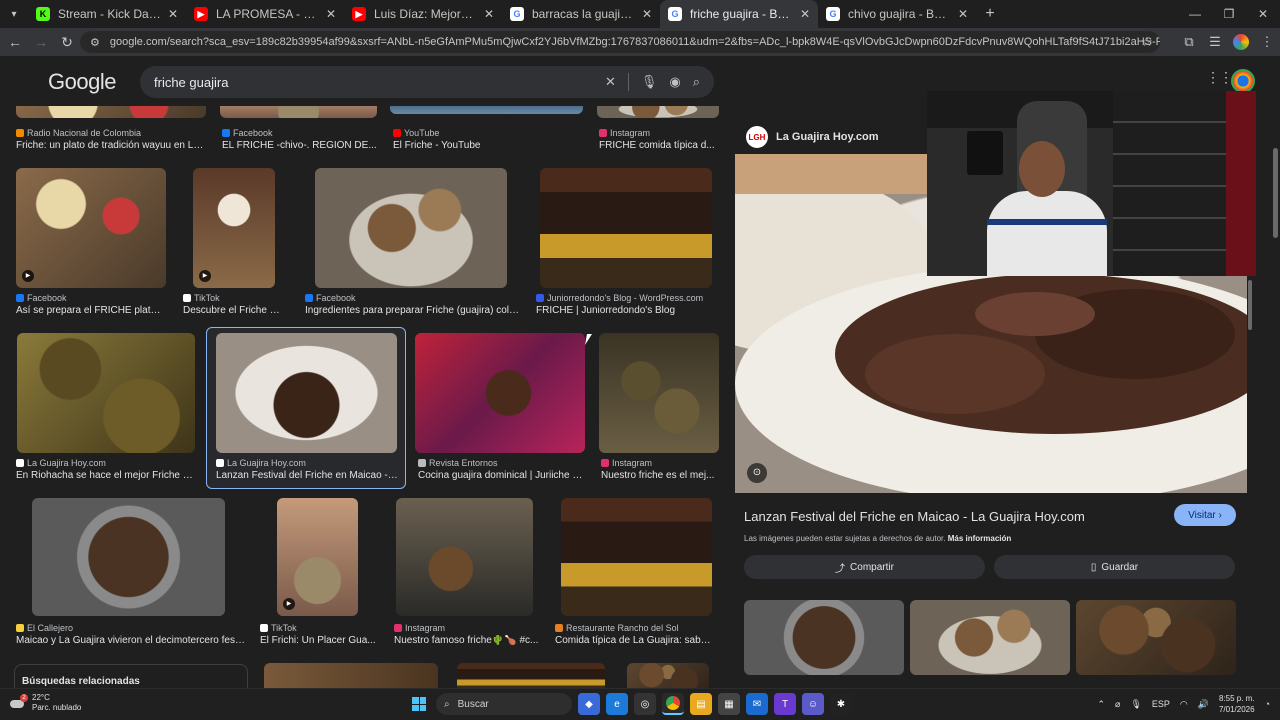  Describe the element at coordinates (504, 704) in the screenshot. I see `taskbar-search: ⌕ Buscar` at that location.